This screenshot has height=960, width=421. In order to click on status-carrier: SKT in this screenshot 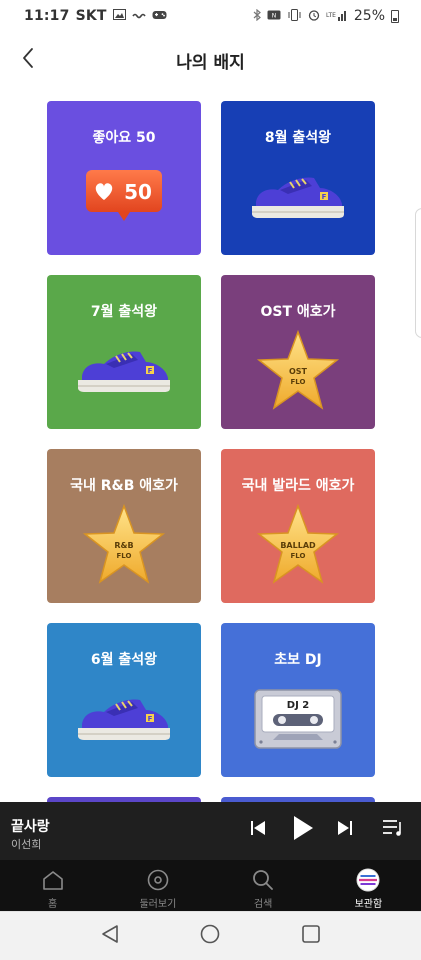, I will do `click(91, 16)`.